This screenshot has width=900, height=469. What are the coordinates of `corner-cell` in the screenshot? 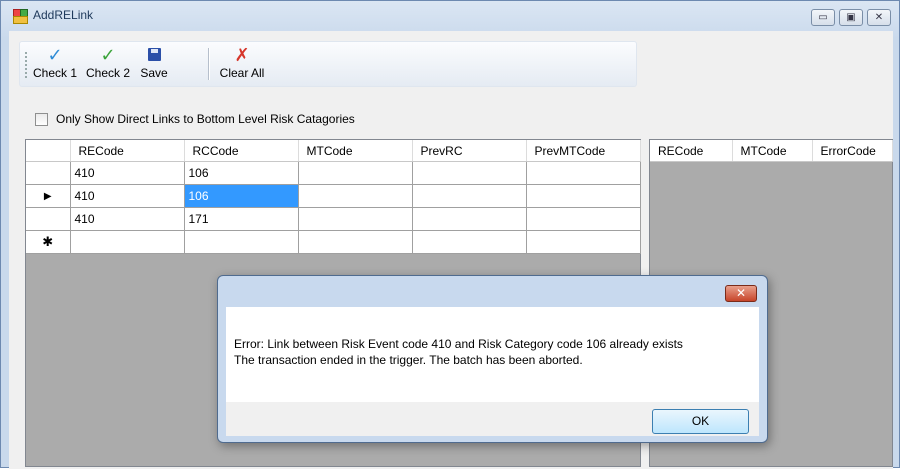 It's located at (48, 151).